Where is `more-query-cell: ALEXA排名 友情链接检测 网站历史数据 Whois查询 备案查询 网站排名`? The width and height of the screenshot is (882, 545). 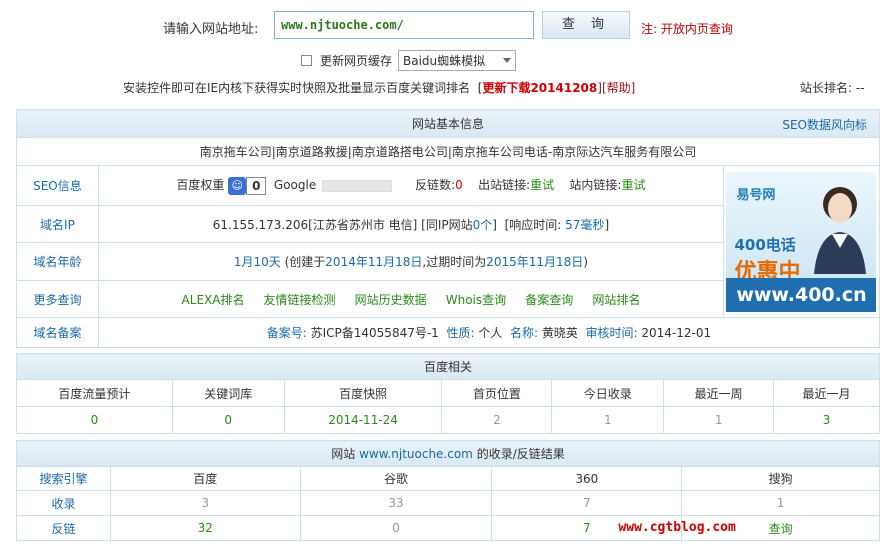
more-query-cell: ALEXA排名 友情链接检测 网站历史数据 Whois查询 备案查询 网站排名 is located at coordinates (410, 299).